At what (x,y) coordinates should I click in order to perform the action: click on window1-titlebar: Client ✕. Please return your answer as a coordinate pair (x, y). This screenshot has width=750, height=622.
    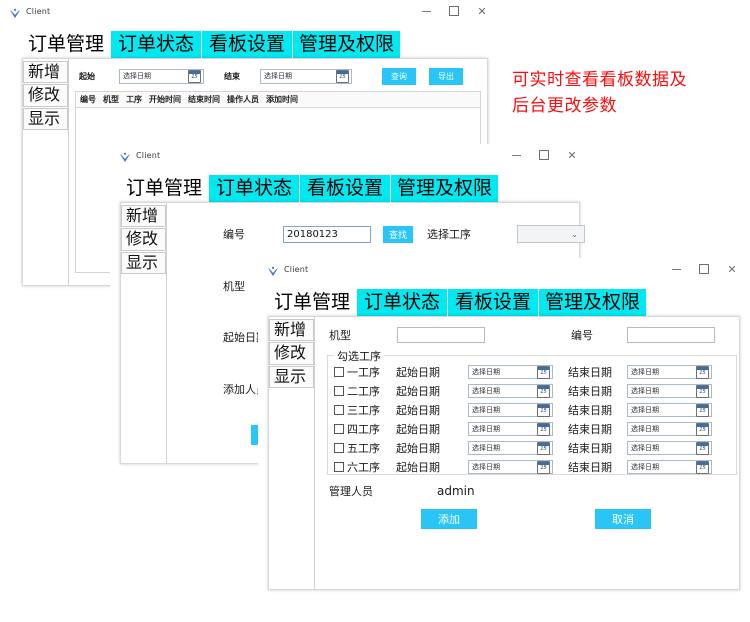
    Looking at the image, I should click on (250, 11).